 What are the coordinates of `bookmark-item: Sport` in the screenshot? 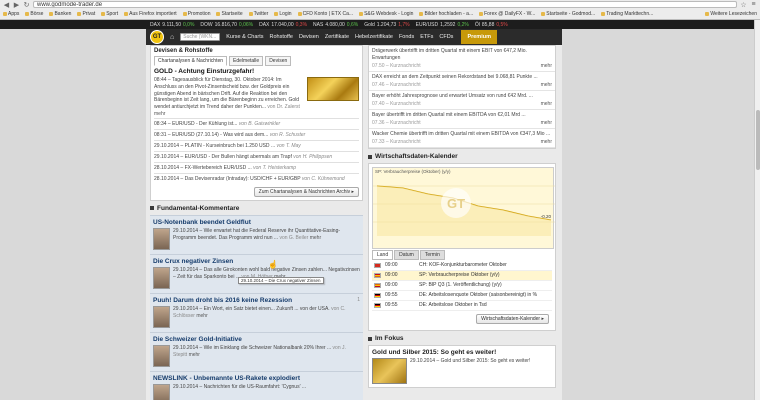 It's located at (109, 14).